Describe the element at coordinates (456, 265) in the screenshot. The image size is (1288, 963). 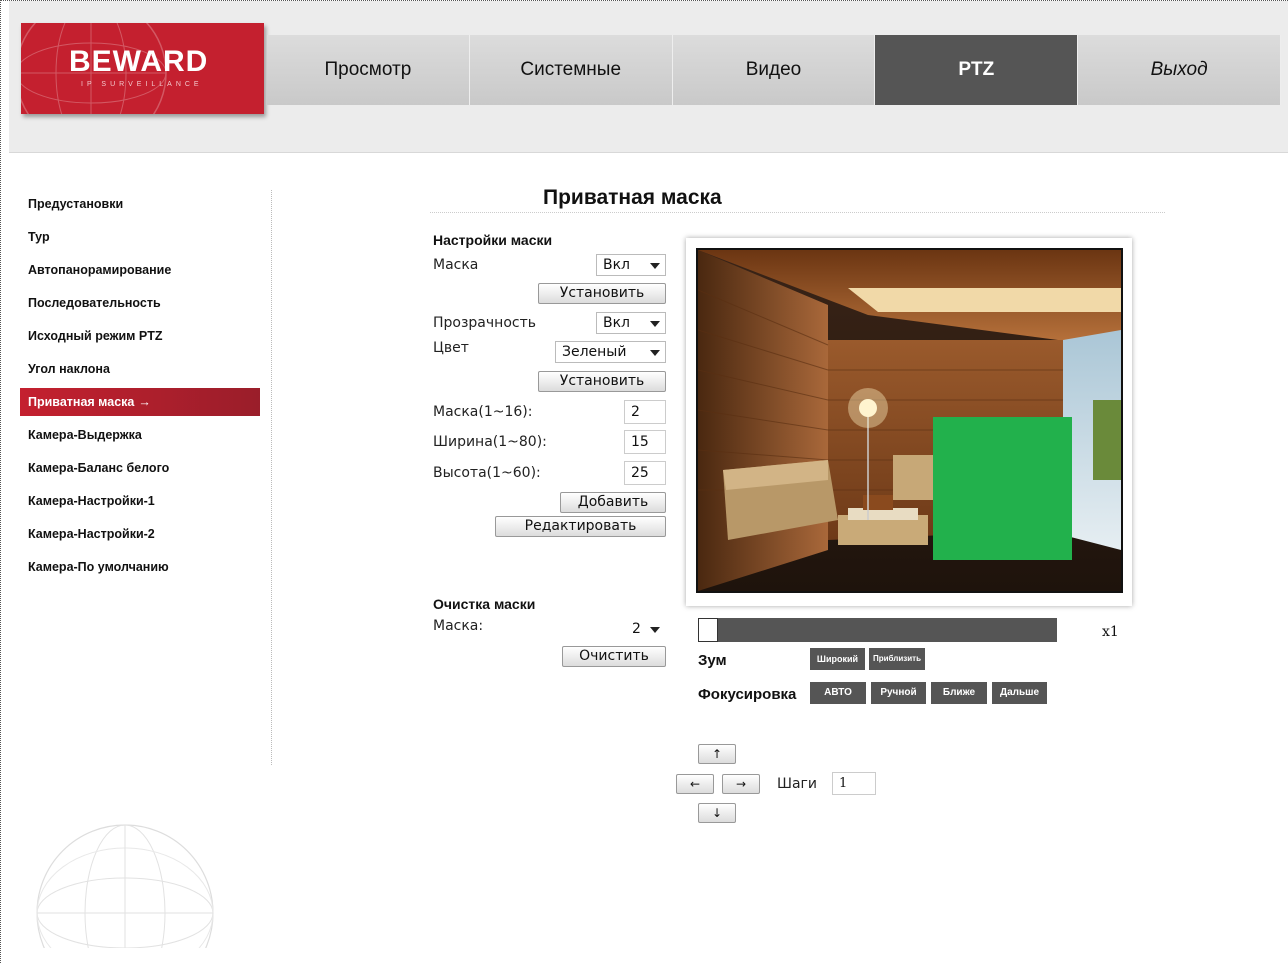
I see `mask-label: Маска` at that location.